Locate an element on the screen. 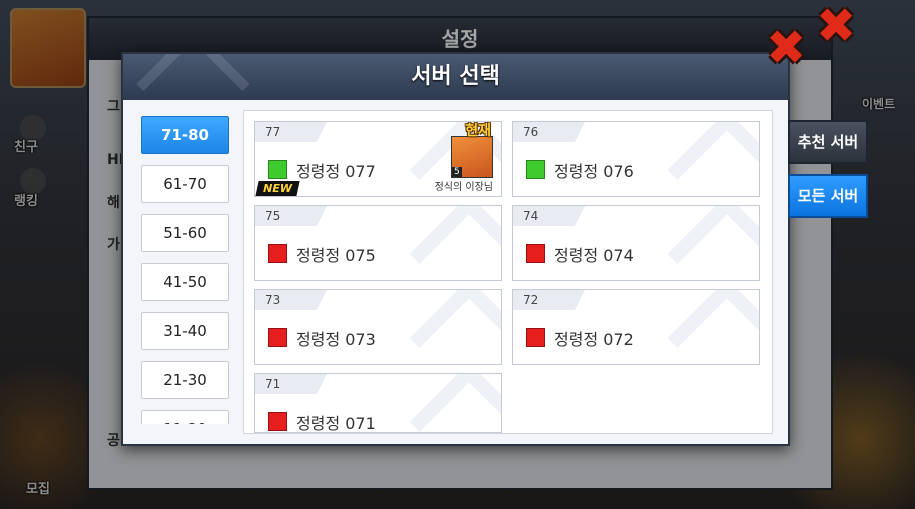  current-server-label: 현재 is located at coordinates (478, 131).